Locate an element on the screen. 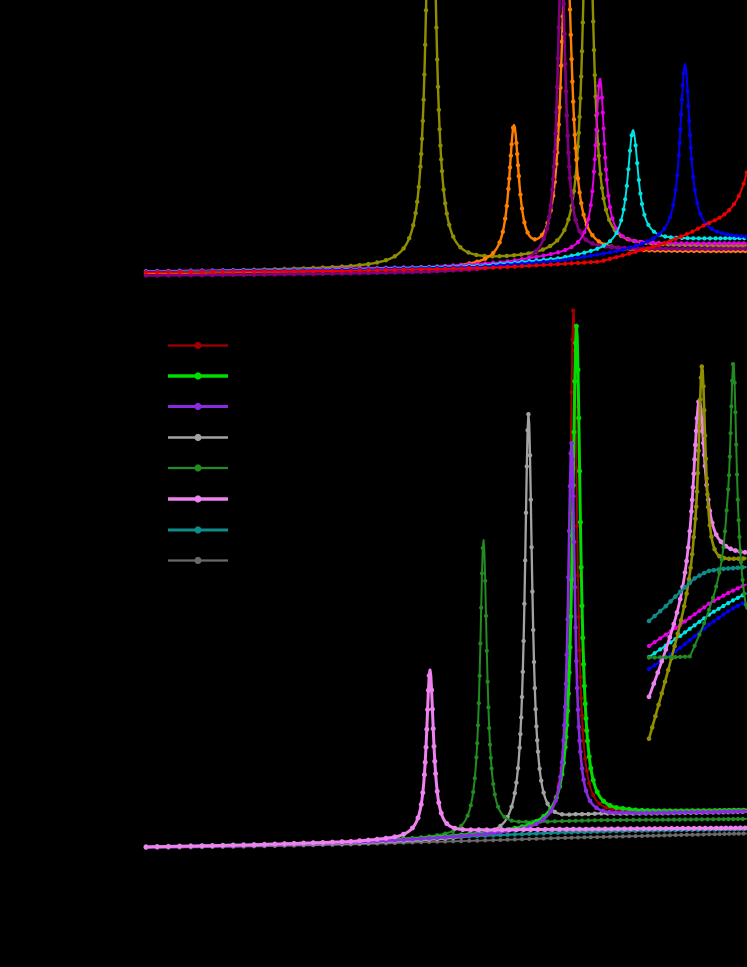 This screenshot has width=747, height=967. legend-entry-lime is located at coordinates (198, 376).